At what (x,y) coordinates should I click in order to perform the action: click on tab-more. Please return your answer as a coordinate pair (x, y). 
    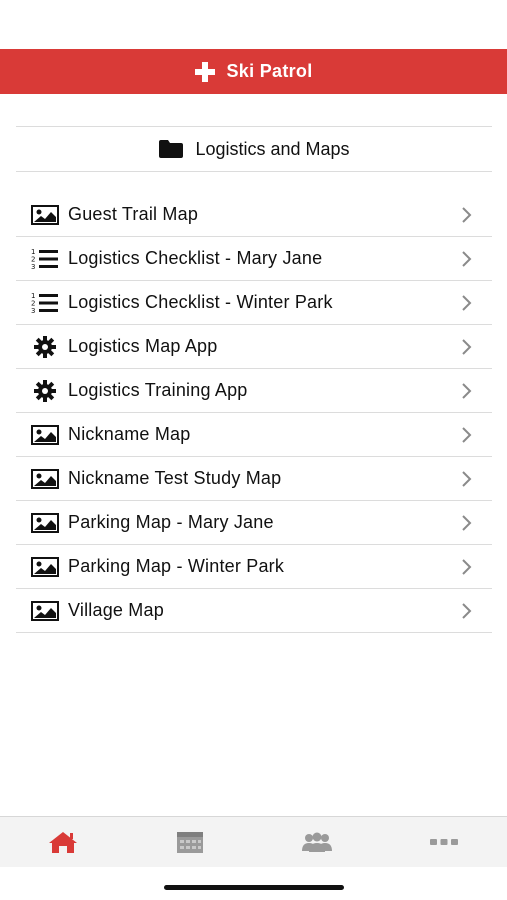
    Looking at the image, I should click on (443, 842).